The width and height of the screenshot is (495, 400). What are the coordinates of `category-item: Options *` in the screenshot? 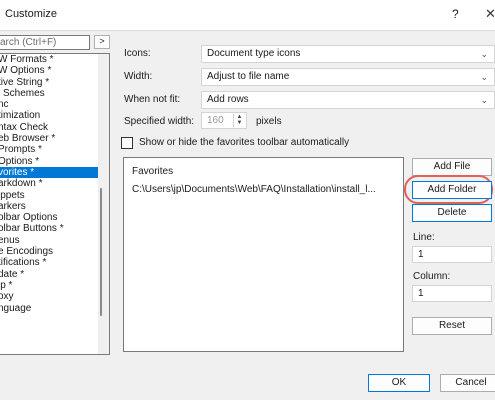 It's located at (54, 161).